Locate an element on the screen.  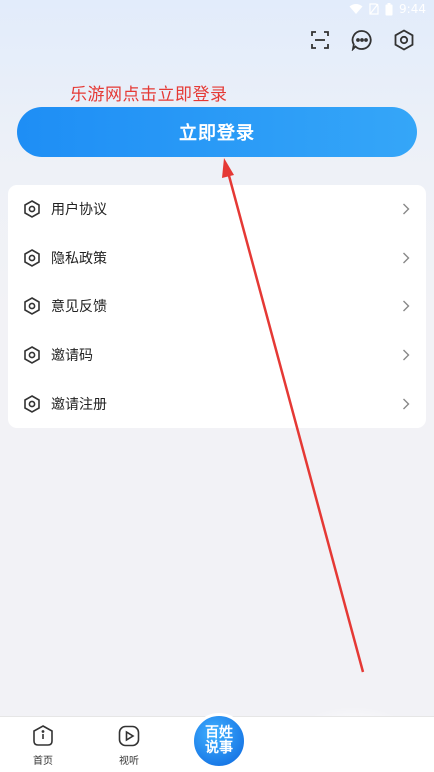
bottom-tab-bar: 首页 视听 百姓 说事 is located at coordinates (217, 742).